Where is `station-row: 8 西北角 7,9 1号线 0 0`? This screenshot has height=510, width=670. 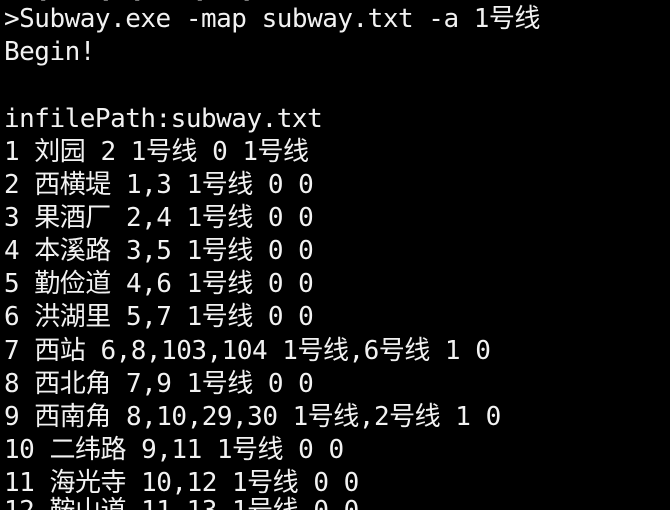
station-row: 8 西北角 7,9 1号线 0 0 is located at coordinates (159, 384).